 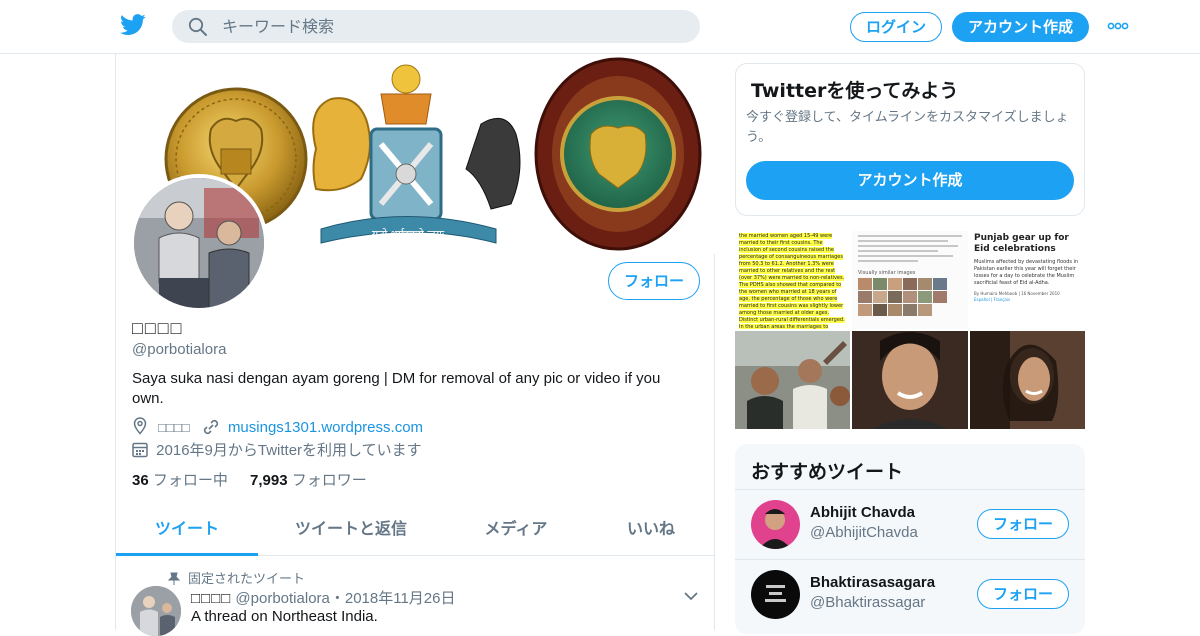 I want to click on media-thumbnail: Visually similar images, so click(x=910, y=280).